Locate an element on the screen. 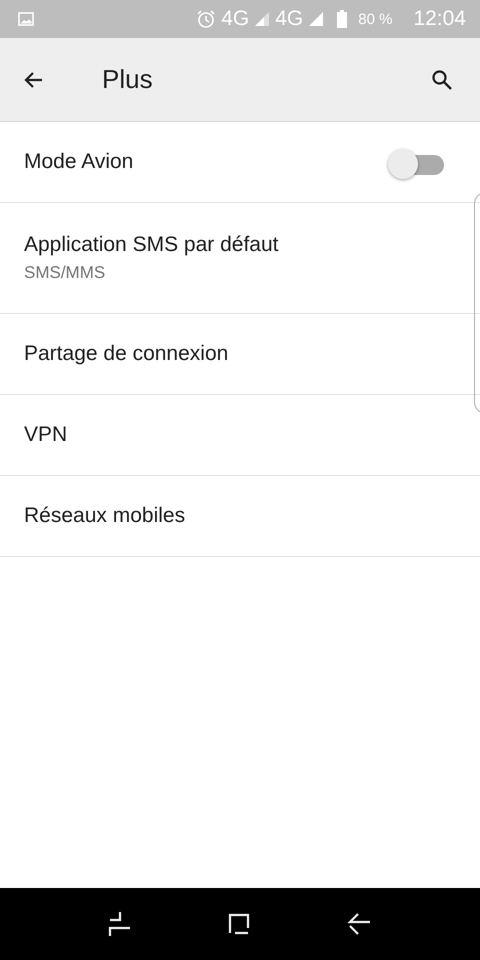  alarm-icon is located at coordinates (206, 19).